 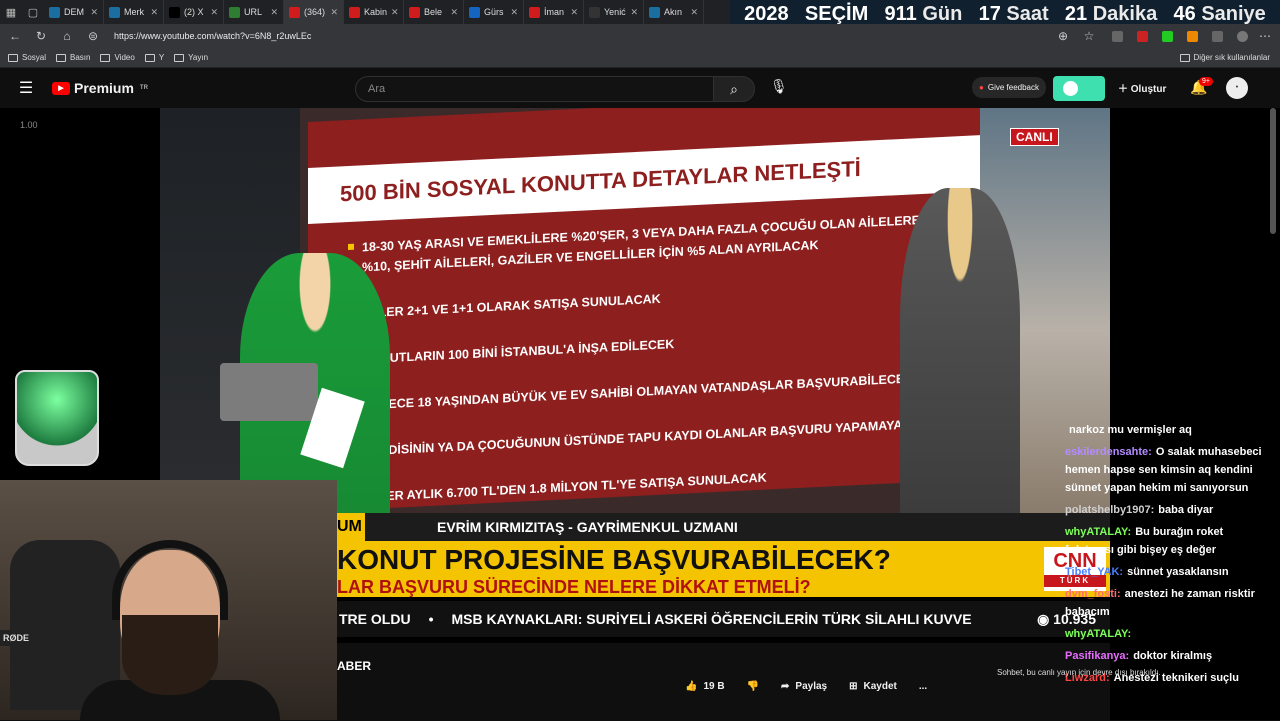 I want to click on guest-name: EVRİM KIRMIZITAŞ - GAYRİMENKUL UZMANI, so click(x=722, y=527).